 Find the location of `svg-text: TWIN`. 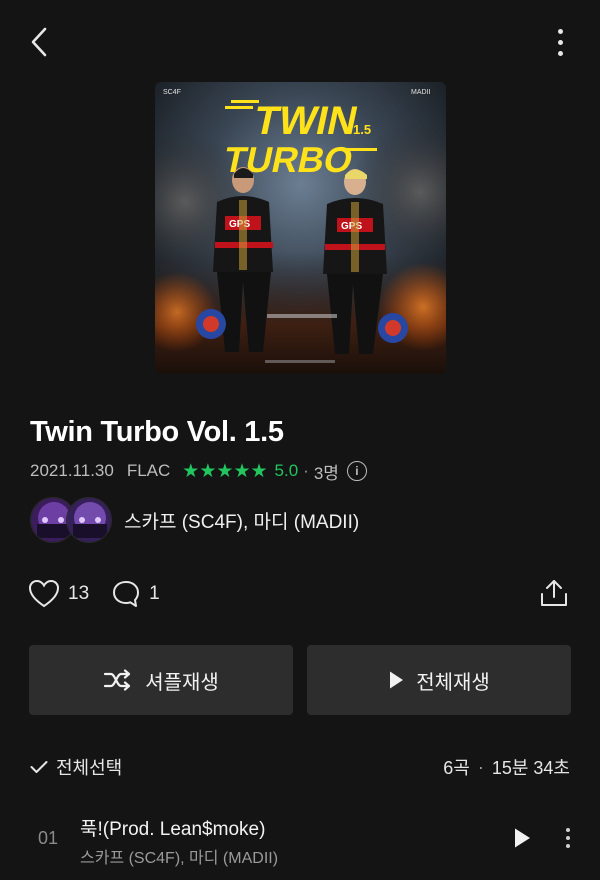

svg-text: TWIN is located at coordinates (306, 119).